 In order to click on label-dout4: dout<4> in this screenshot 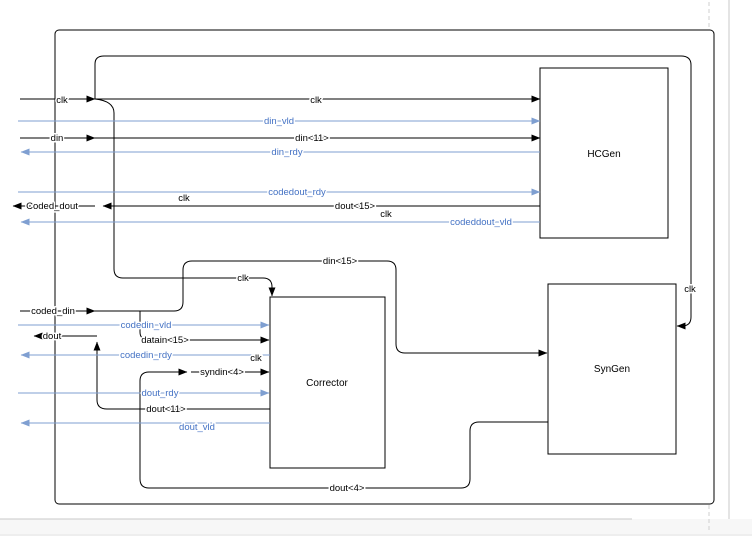, I will do `click(347, 488)`.